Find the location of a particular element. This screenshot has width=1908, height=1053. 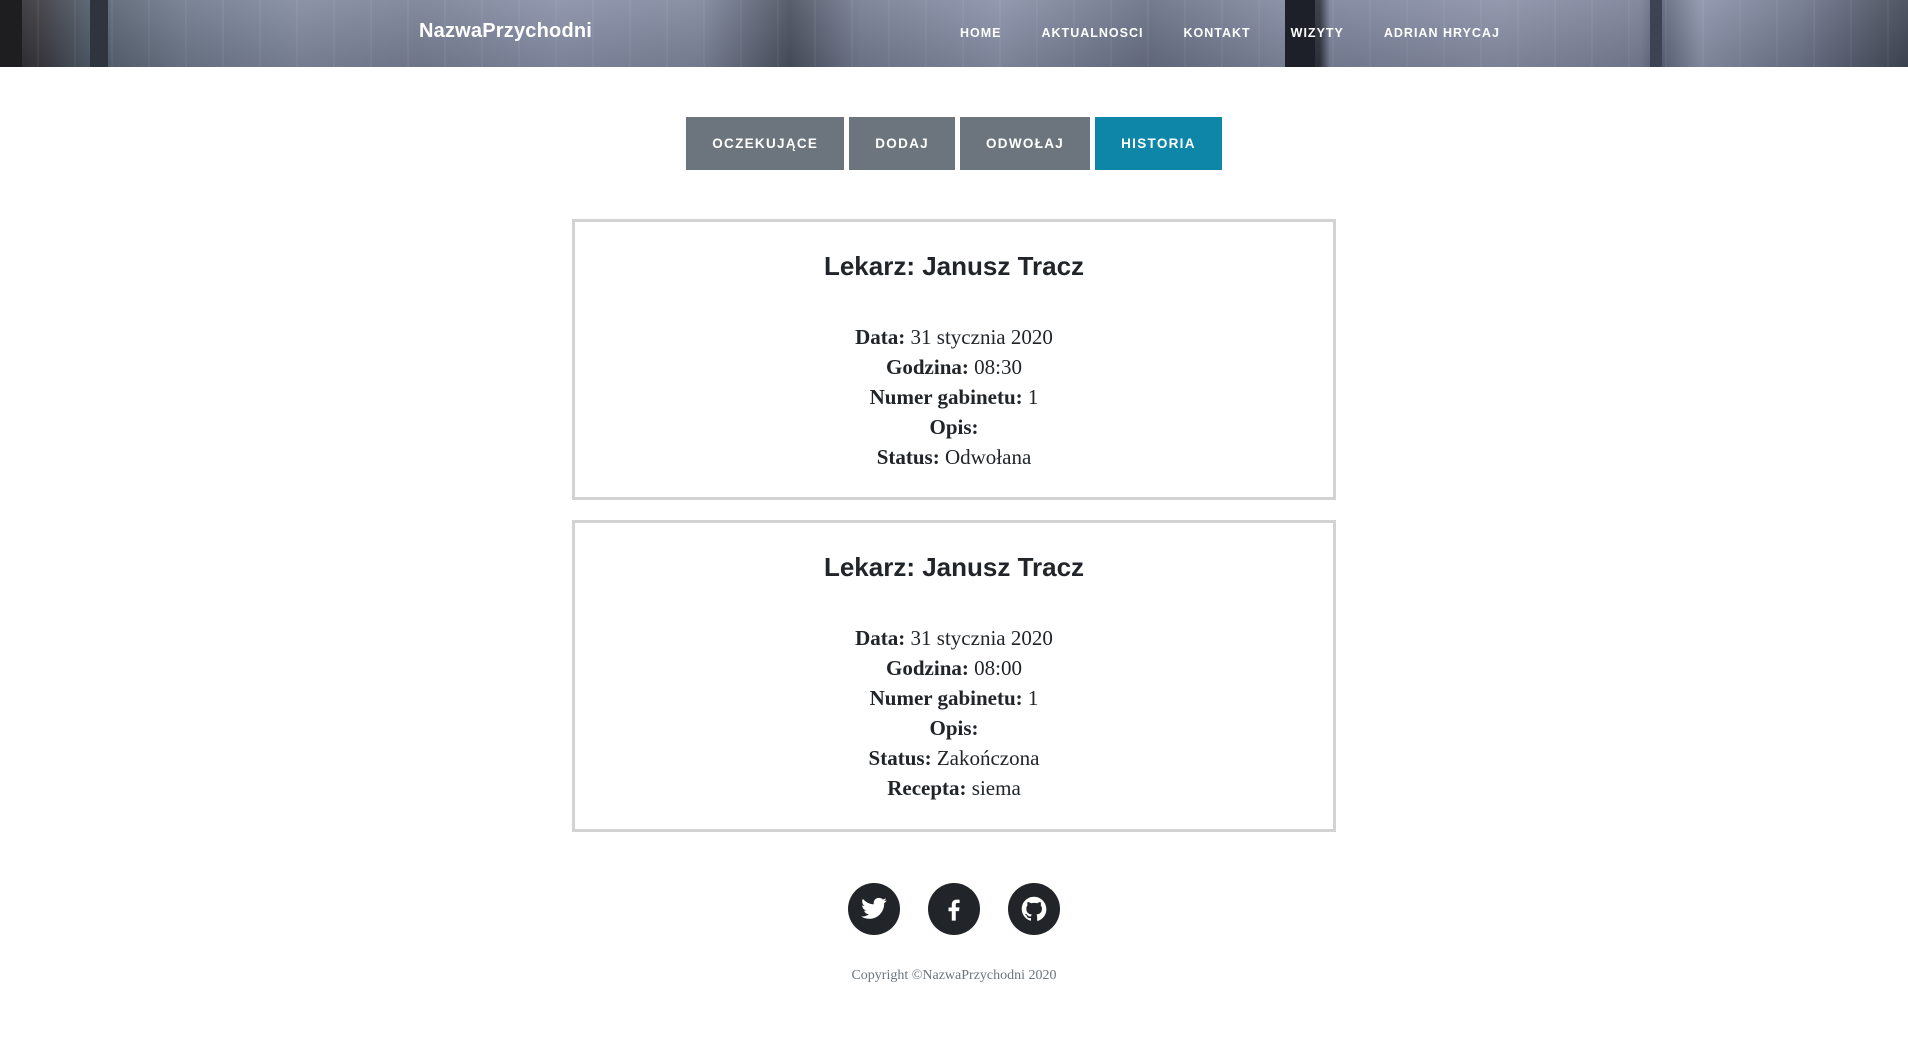

github-icon is located at coordinates (1034, 908).